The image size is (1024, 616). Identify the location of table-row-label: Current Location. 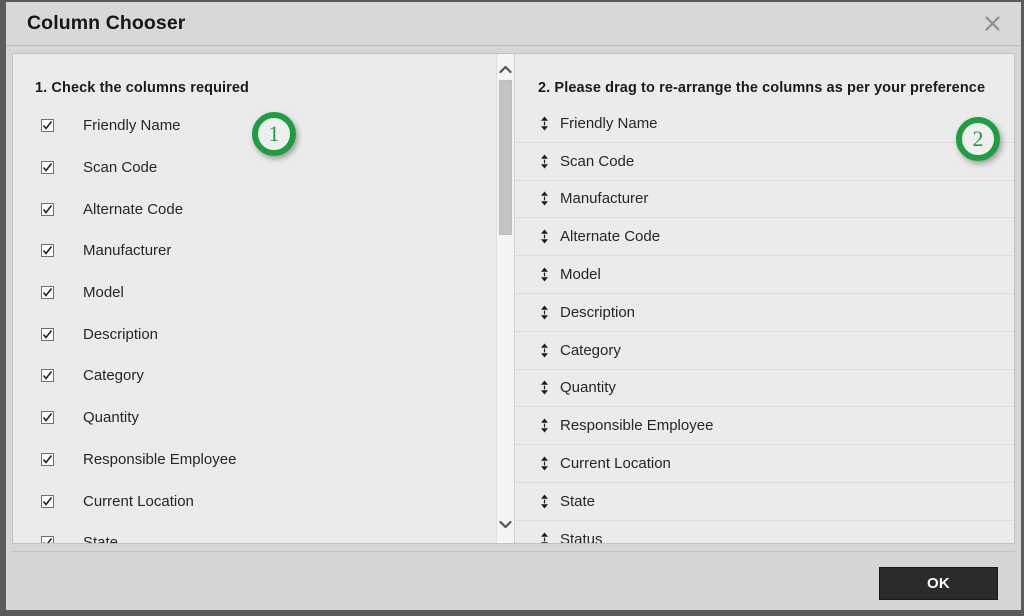
(615, 464).